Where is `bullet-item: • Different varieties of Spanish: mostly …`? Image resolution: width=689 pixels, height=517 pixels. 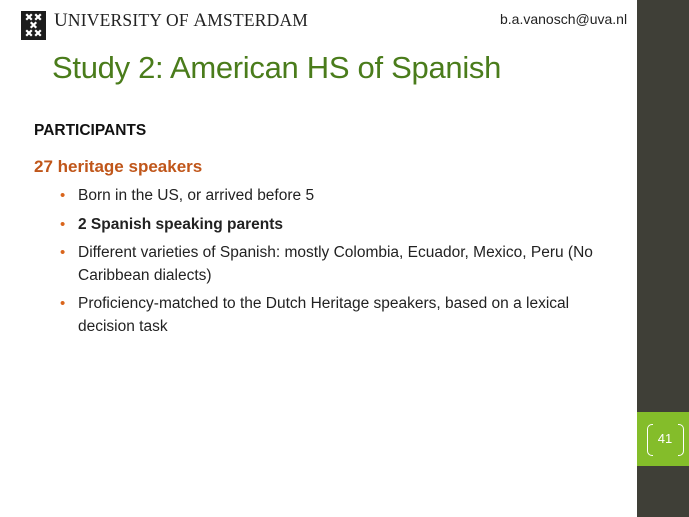 bullet-item: • Different varieties of Spanish: mostly … is located at coordinates (340, 264).